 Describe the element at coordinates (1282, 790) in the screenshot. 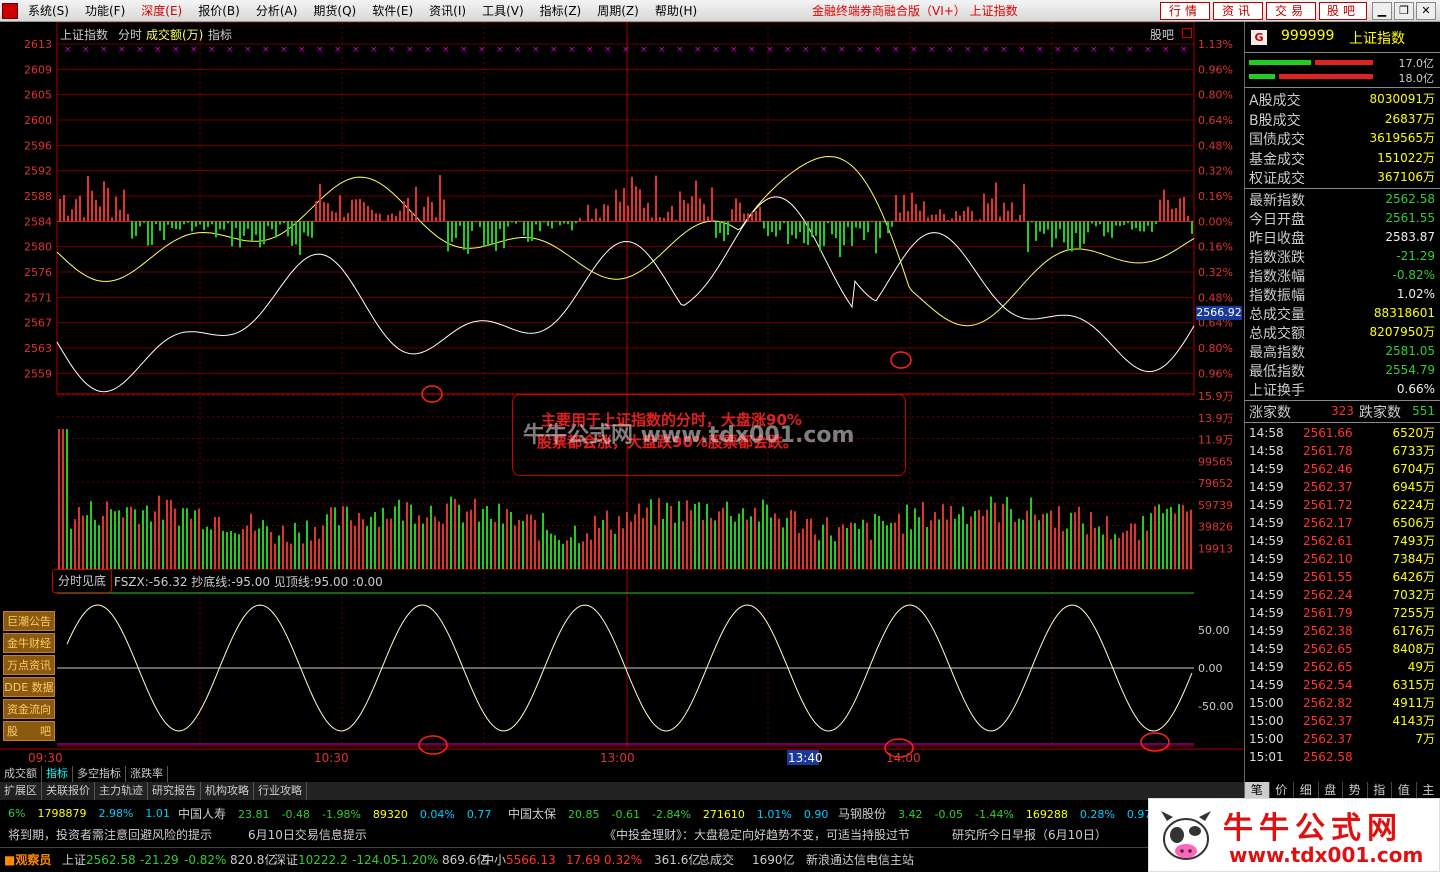

I see `quote-tab: 价` at that location.